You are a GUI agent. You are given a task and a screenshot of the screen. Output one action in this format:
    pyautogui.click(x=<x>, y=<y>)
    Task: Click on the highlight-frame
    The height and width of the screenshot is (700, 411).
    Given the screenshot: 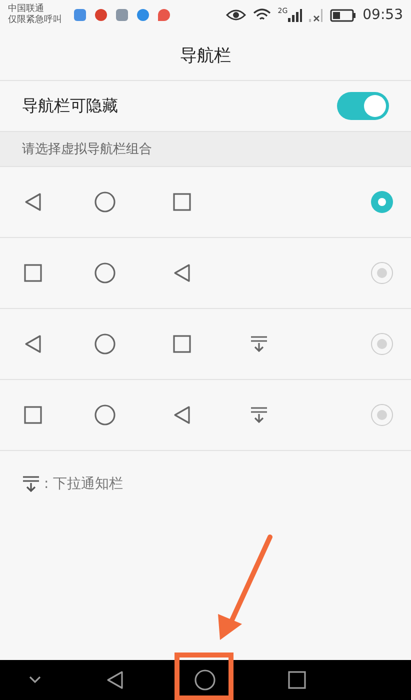 What is the action you would take?
    pyautogui.click(x=204, y=676)
    